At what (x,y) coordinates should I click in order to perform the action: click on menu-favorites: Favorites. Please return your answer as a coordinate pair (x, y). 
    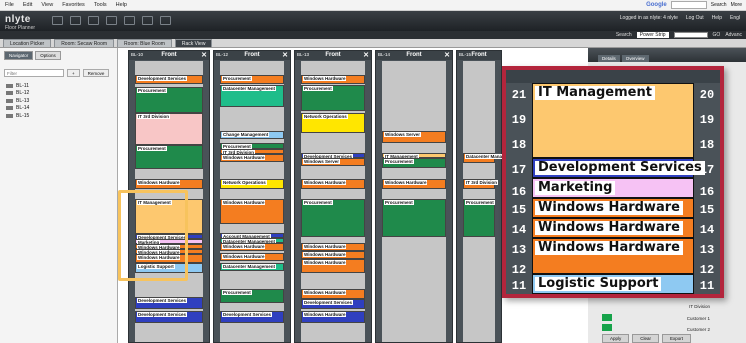
    Looking at the image, I should click on (73, 5).